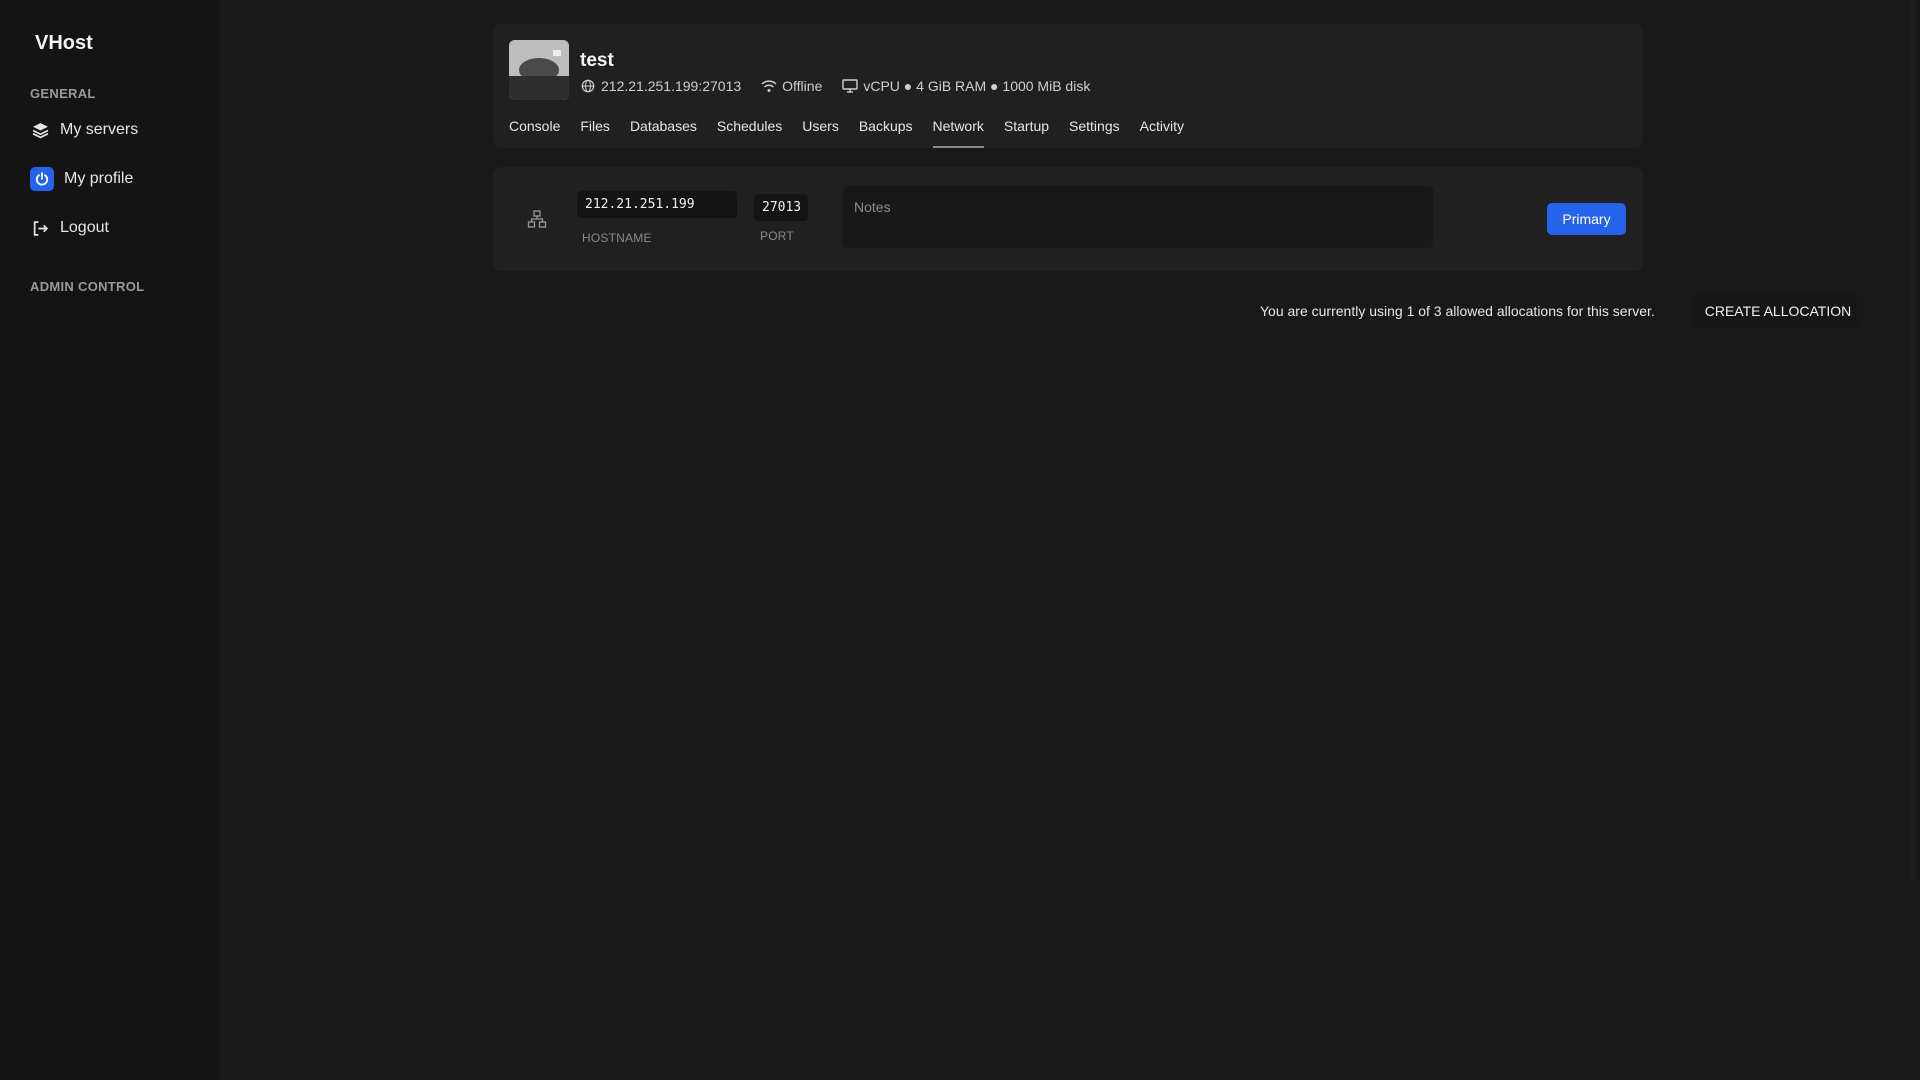 This screenshot has width=1920, height=1080. I want to click on server-address-text: 212.21.251.199:27013, so click(671, 86).